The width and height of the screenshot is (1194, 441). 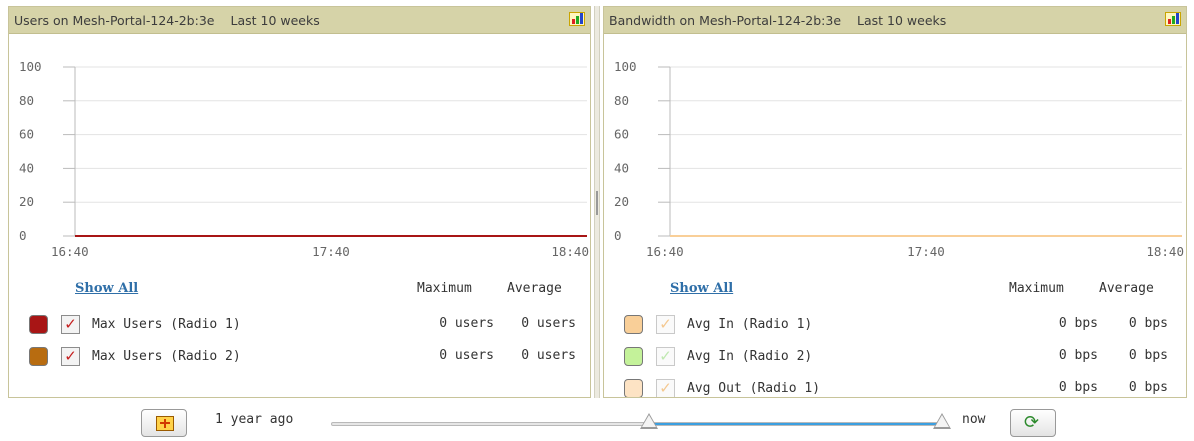 I want to click on legend-row-max-users-radio-1: ✓ Max Users (Radio 1) 0 users 0 users, so click(x=299, y=326).